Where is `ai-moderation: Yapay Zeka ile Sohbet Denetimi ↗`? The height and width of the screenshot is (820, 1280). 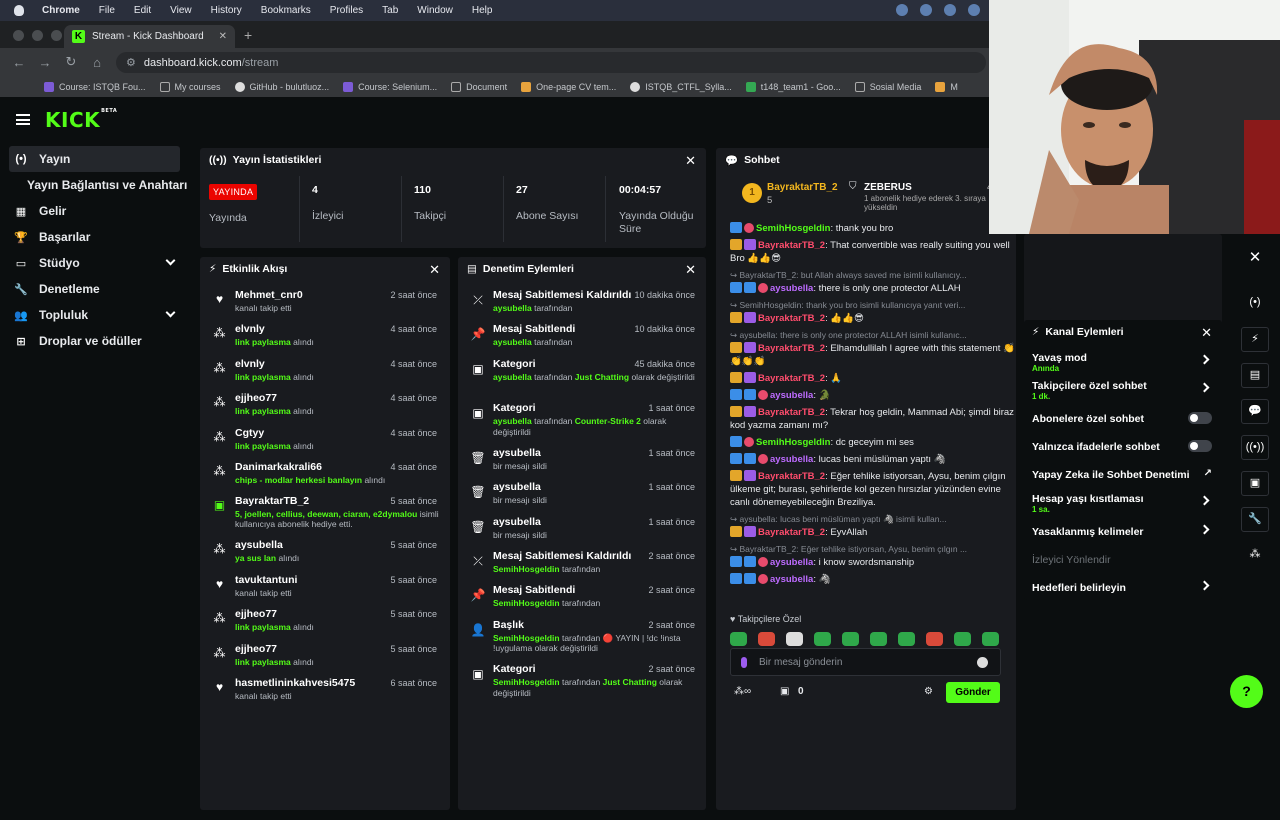
ai-moderation: Yapay Zeka ile Sohbet Denetimi ↗ is located at coordinates (1123, 475).